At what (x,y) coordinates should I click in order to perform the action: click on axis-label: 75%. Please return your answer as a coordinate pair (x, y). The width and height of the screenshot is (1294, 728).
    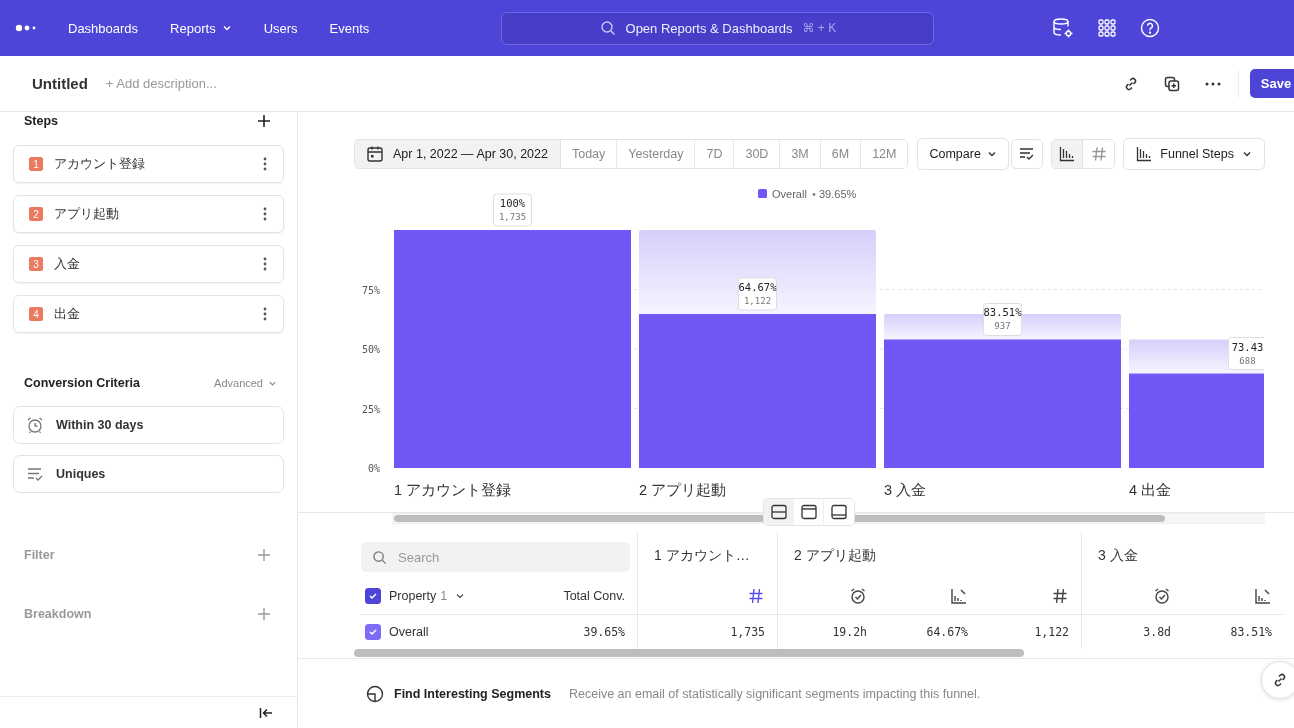
    Looking at the image, I should click on (370, 290).